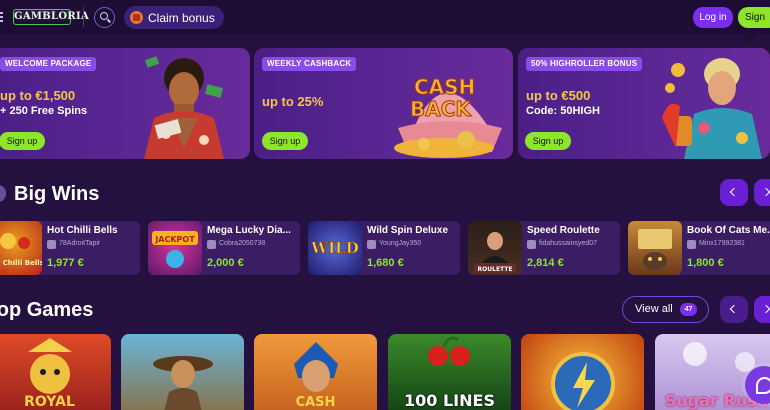 The height and width of the screenshot is (410, 770). Describe the element at coordinates (705, 263) in the screenshot. I see `win-amount: 1,800 €` at that location.